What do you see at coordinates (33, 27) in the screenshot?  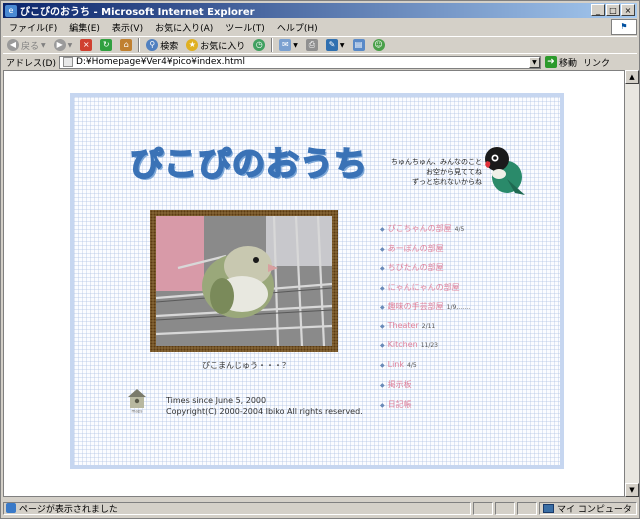 I see `menu-file: ファイル(F)` at bounding box center [33, 27].